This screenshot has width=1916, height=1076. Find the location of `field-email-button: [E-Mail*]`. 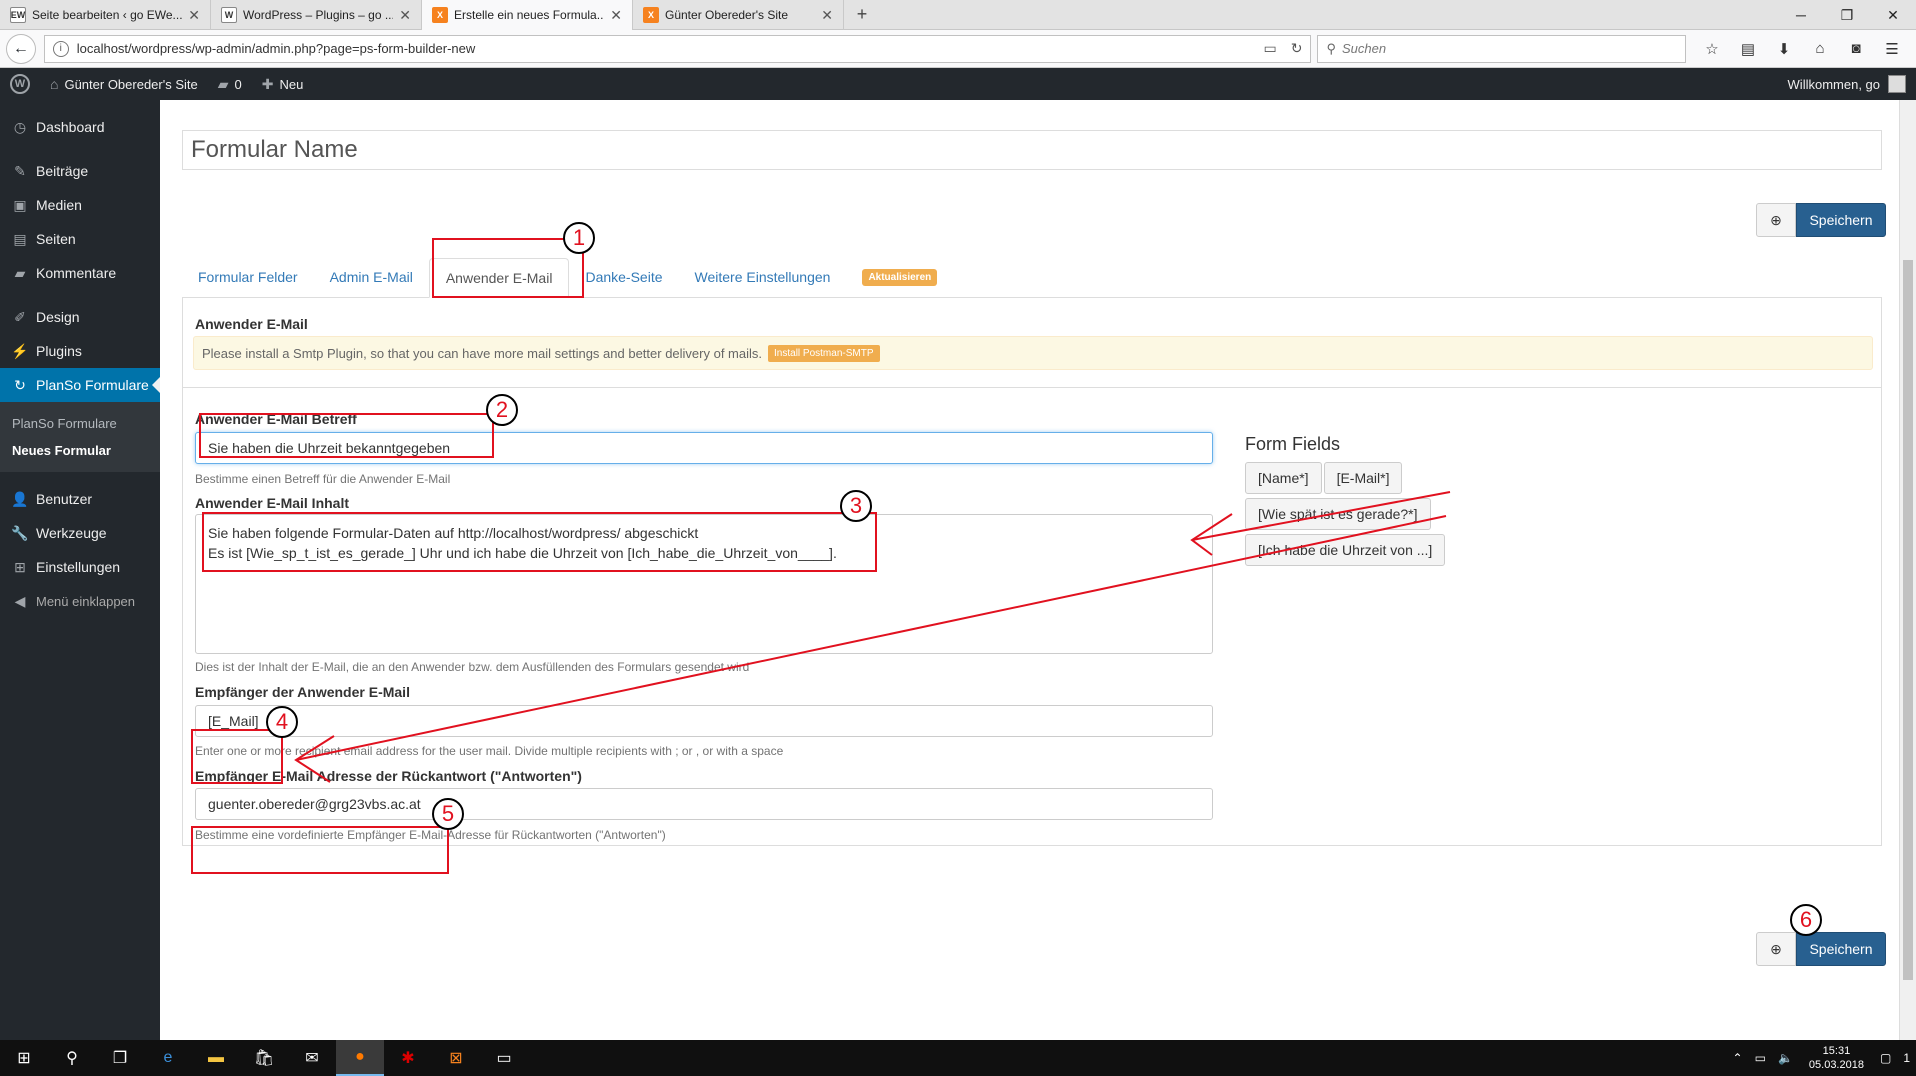

field-email-button: [E-Mail*] is located at coordinates (1363, 478).